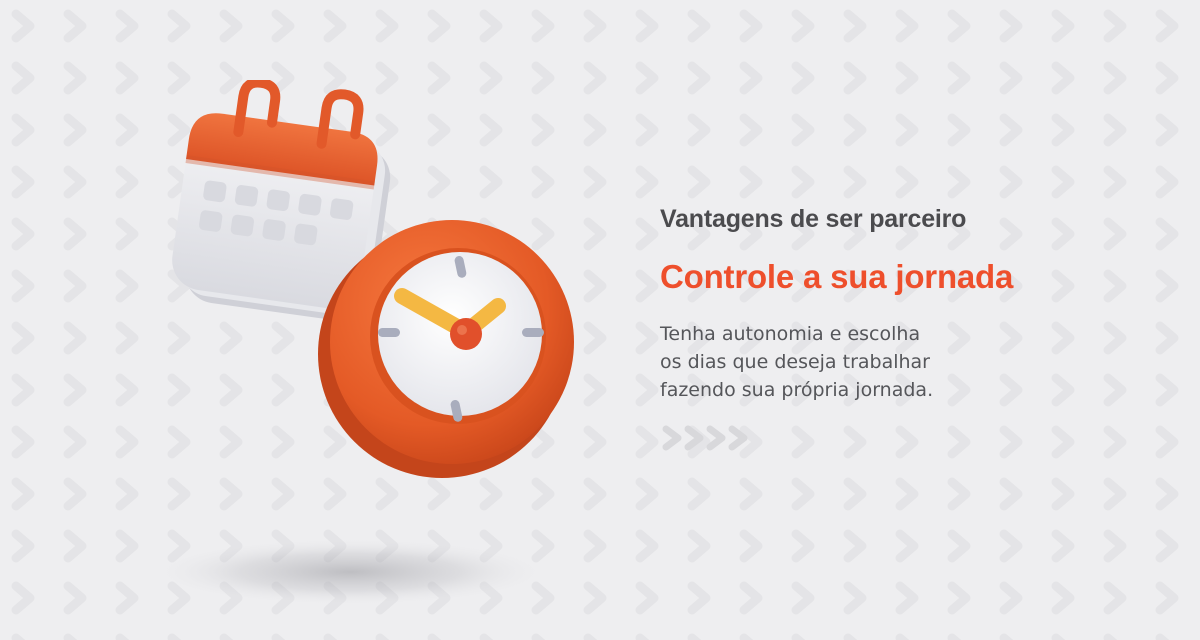  I want to click on body-line: os dias que deseja trabalhar, so click(795, 362).